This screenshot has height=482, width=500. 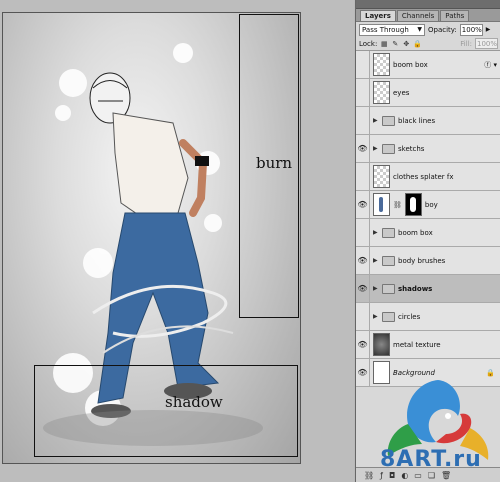 What do you see at coordinates (442, 29) in the screenshot?
I see `opacity-label: Opacity:` at bounding box center [442, 29].